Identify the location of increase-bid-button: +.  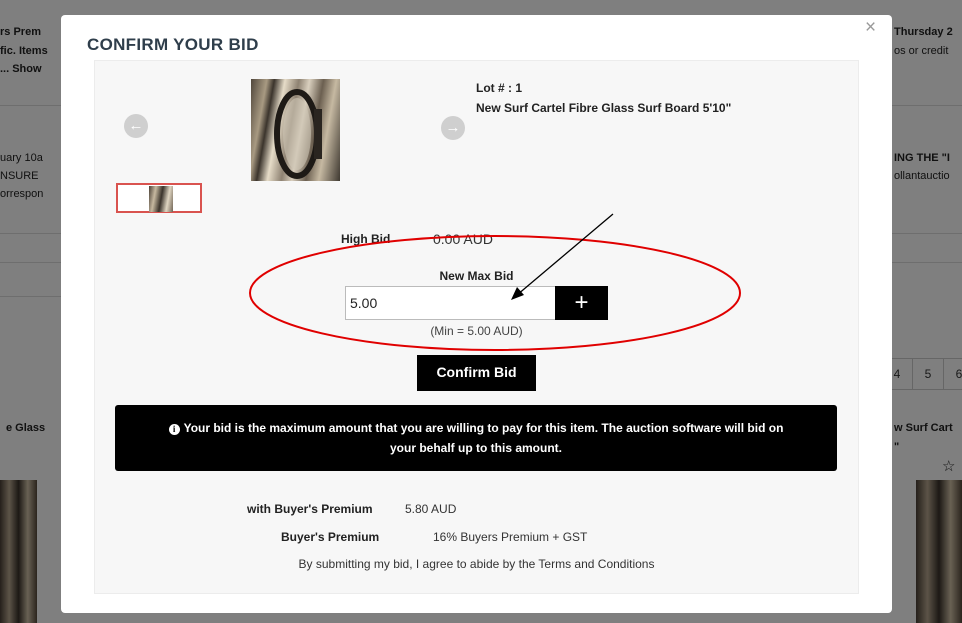
(581, 303).